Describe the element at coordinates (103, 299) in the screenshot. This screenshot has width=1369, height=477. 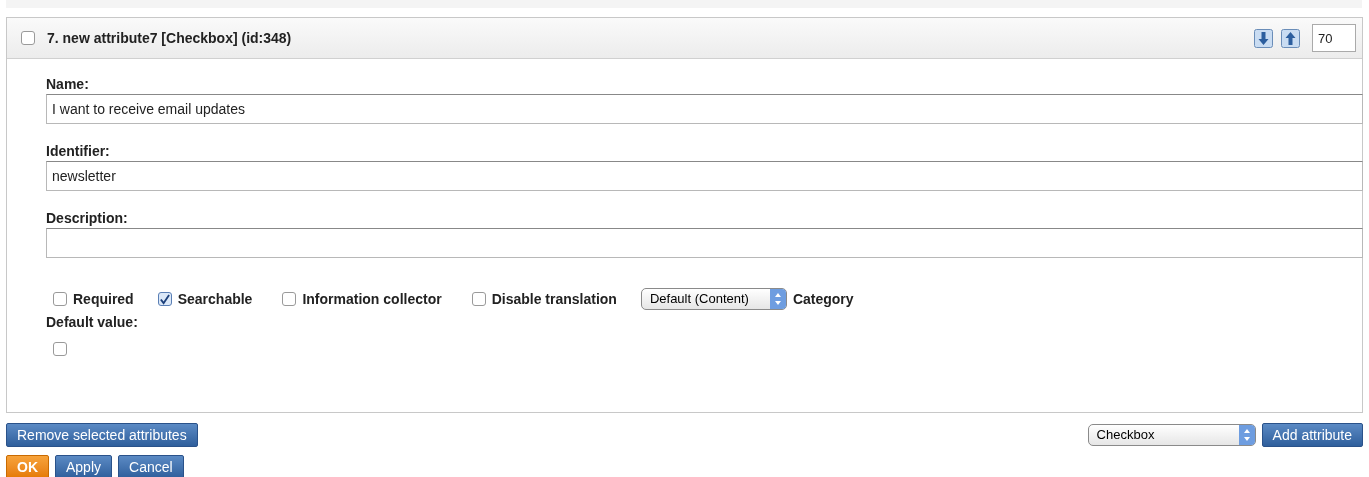
I see `option-label: Required` at that location.